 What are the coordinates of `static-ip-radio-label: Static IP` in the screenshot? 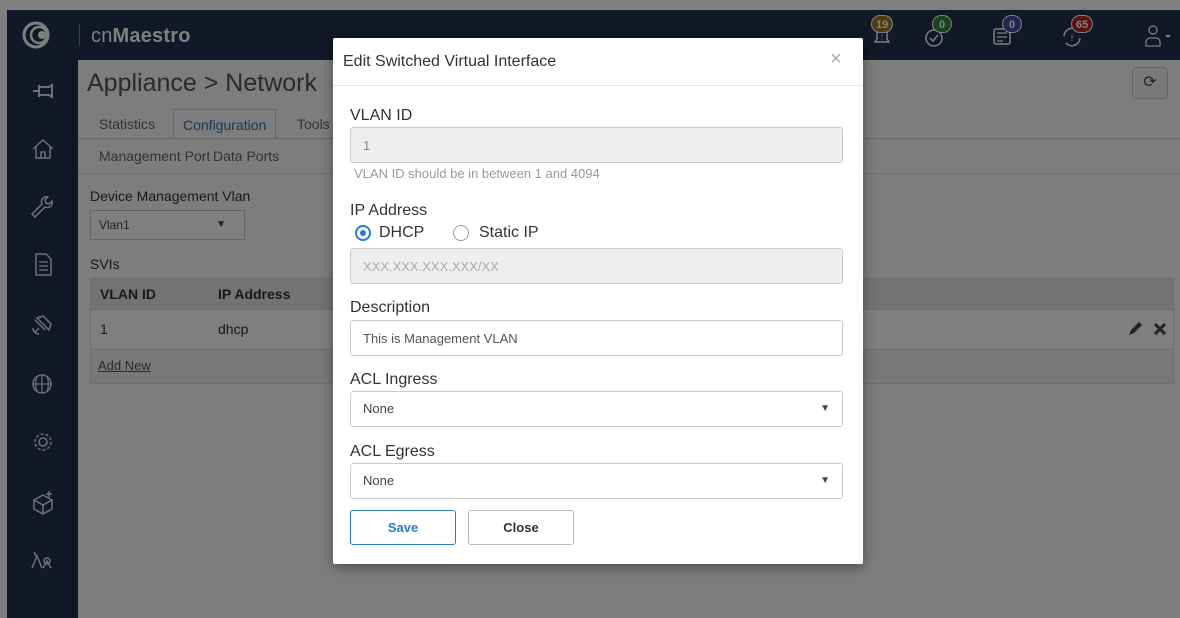 It's located at (509, 233).